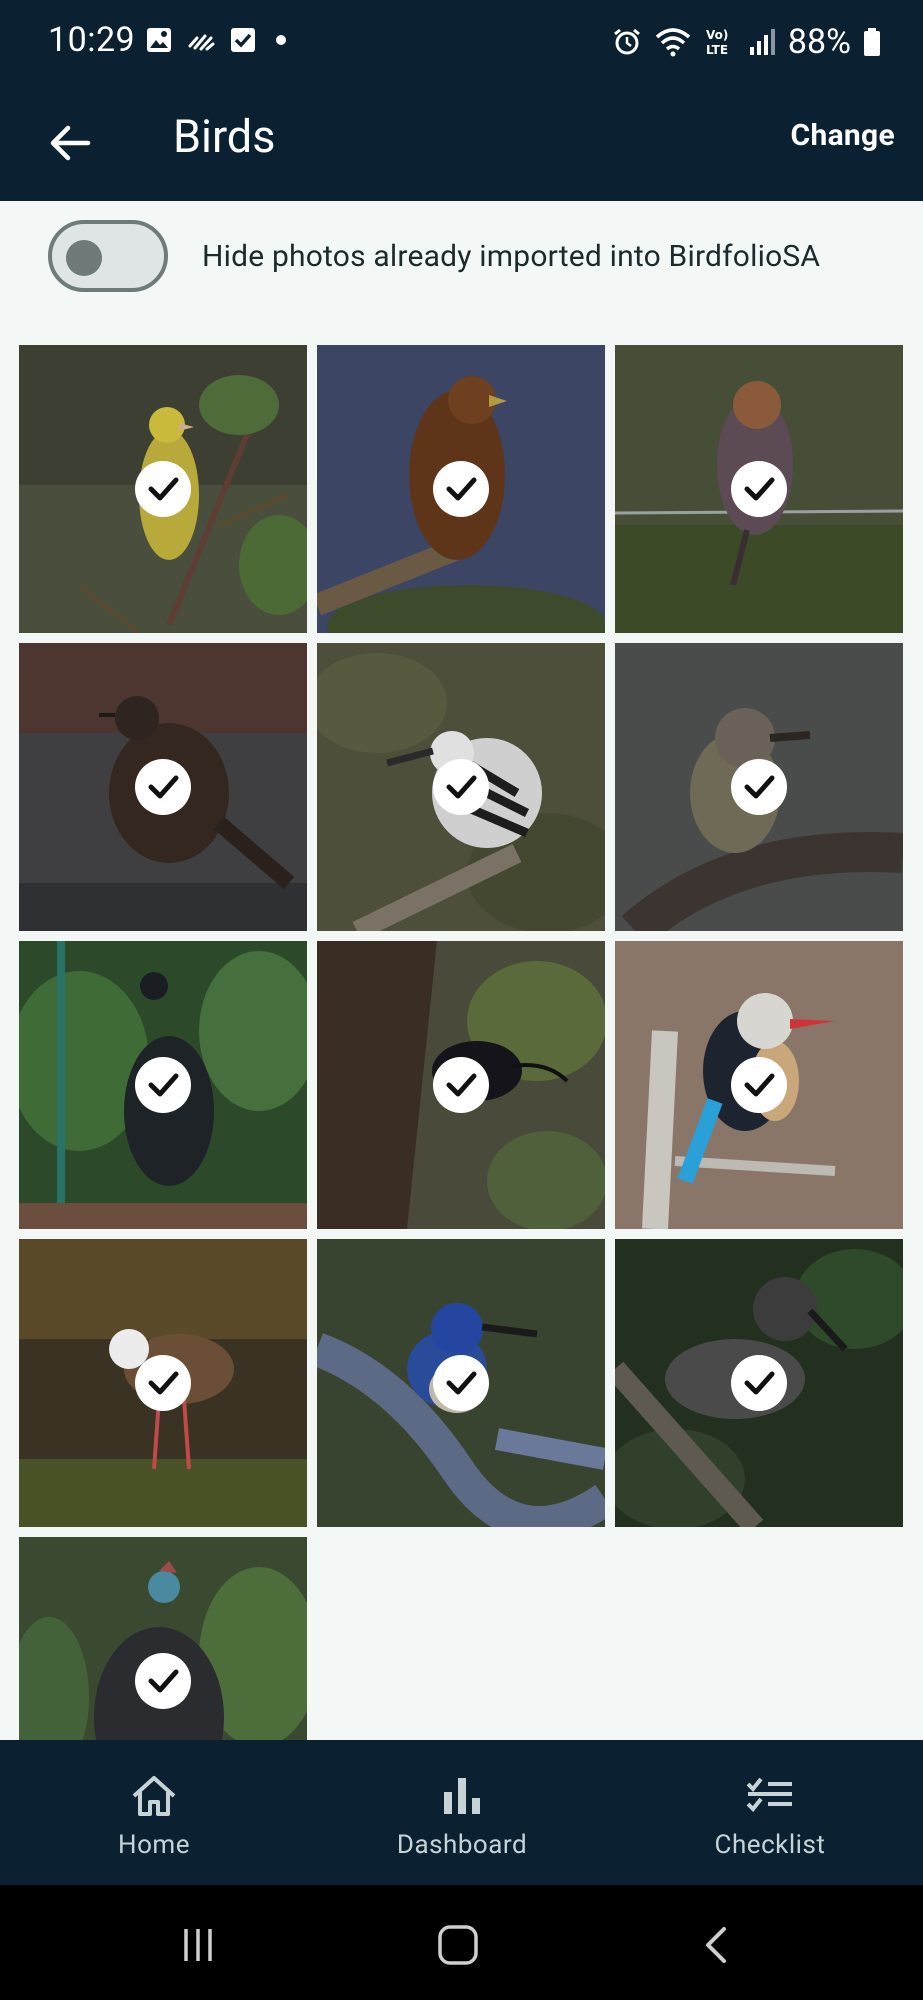 The width and height of the screenshot is (923, 2000). I want to click on alarm-icon, so click(626, 41).